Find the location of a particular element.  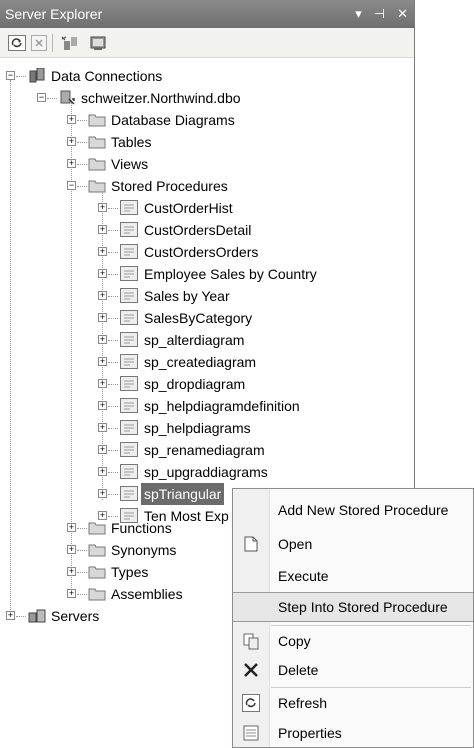

tree-node-label: Assemblies is located at coordinates (147, 594).